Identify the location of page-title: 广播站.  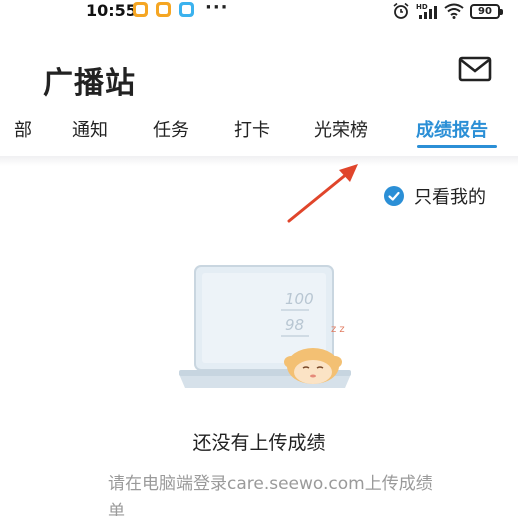
(89, 83).